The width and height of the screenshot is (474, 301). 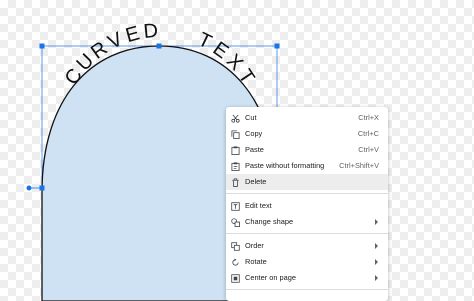 I want to click on paste-plain-icon, so click(x=235, y=166).